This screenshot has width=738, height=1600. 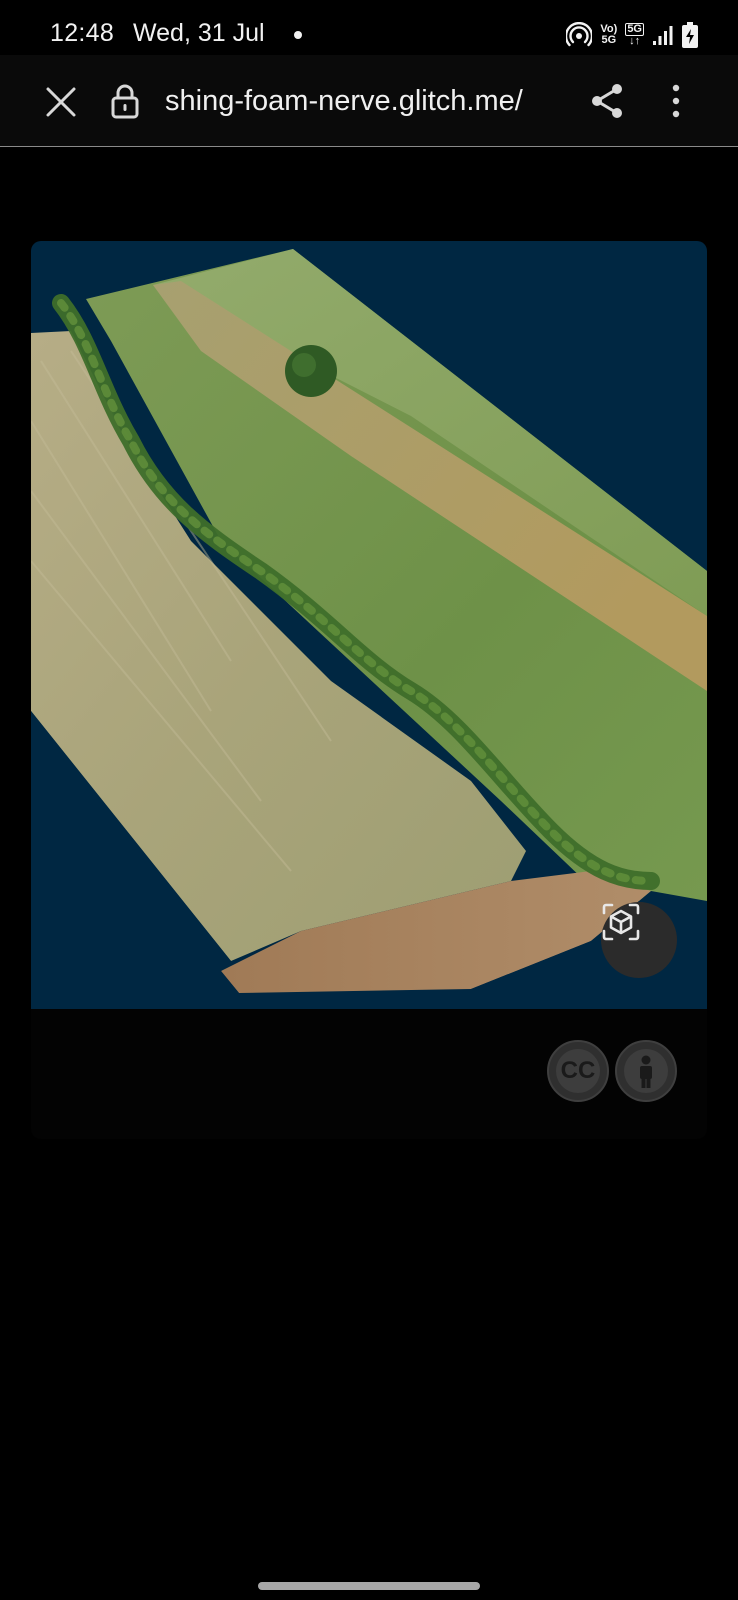 I want to click on cc-label: CC, so click(x=578, y=1071).